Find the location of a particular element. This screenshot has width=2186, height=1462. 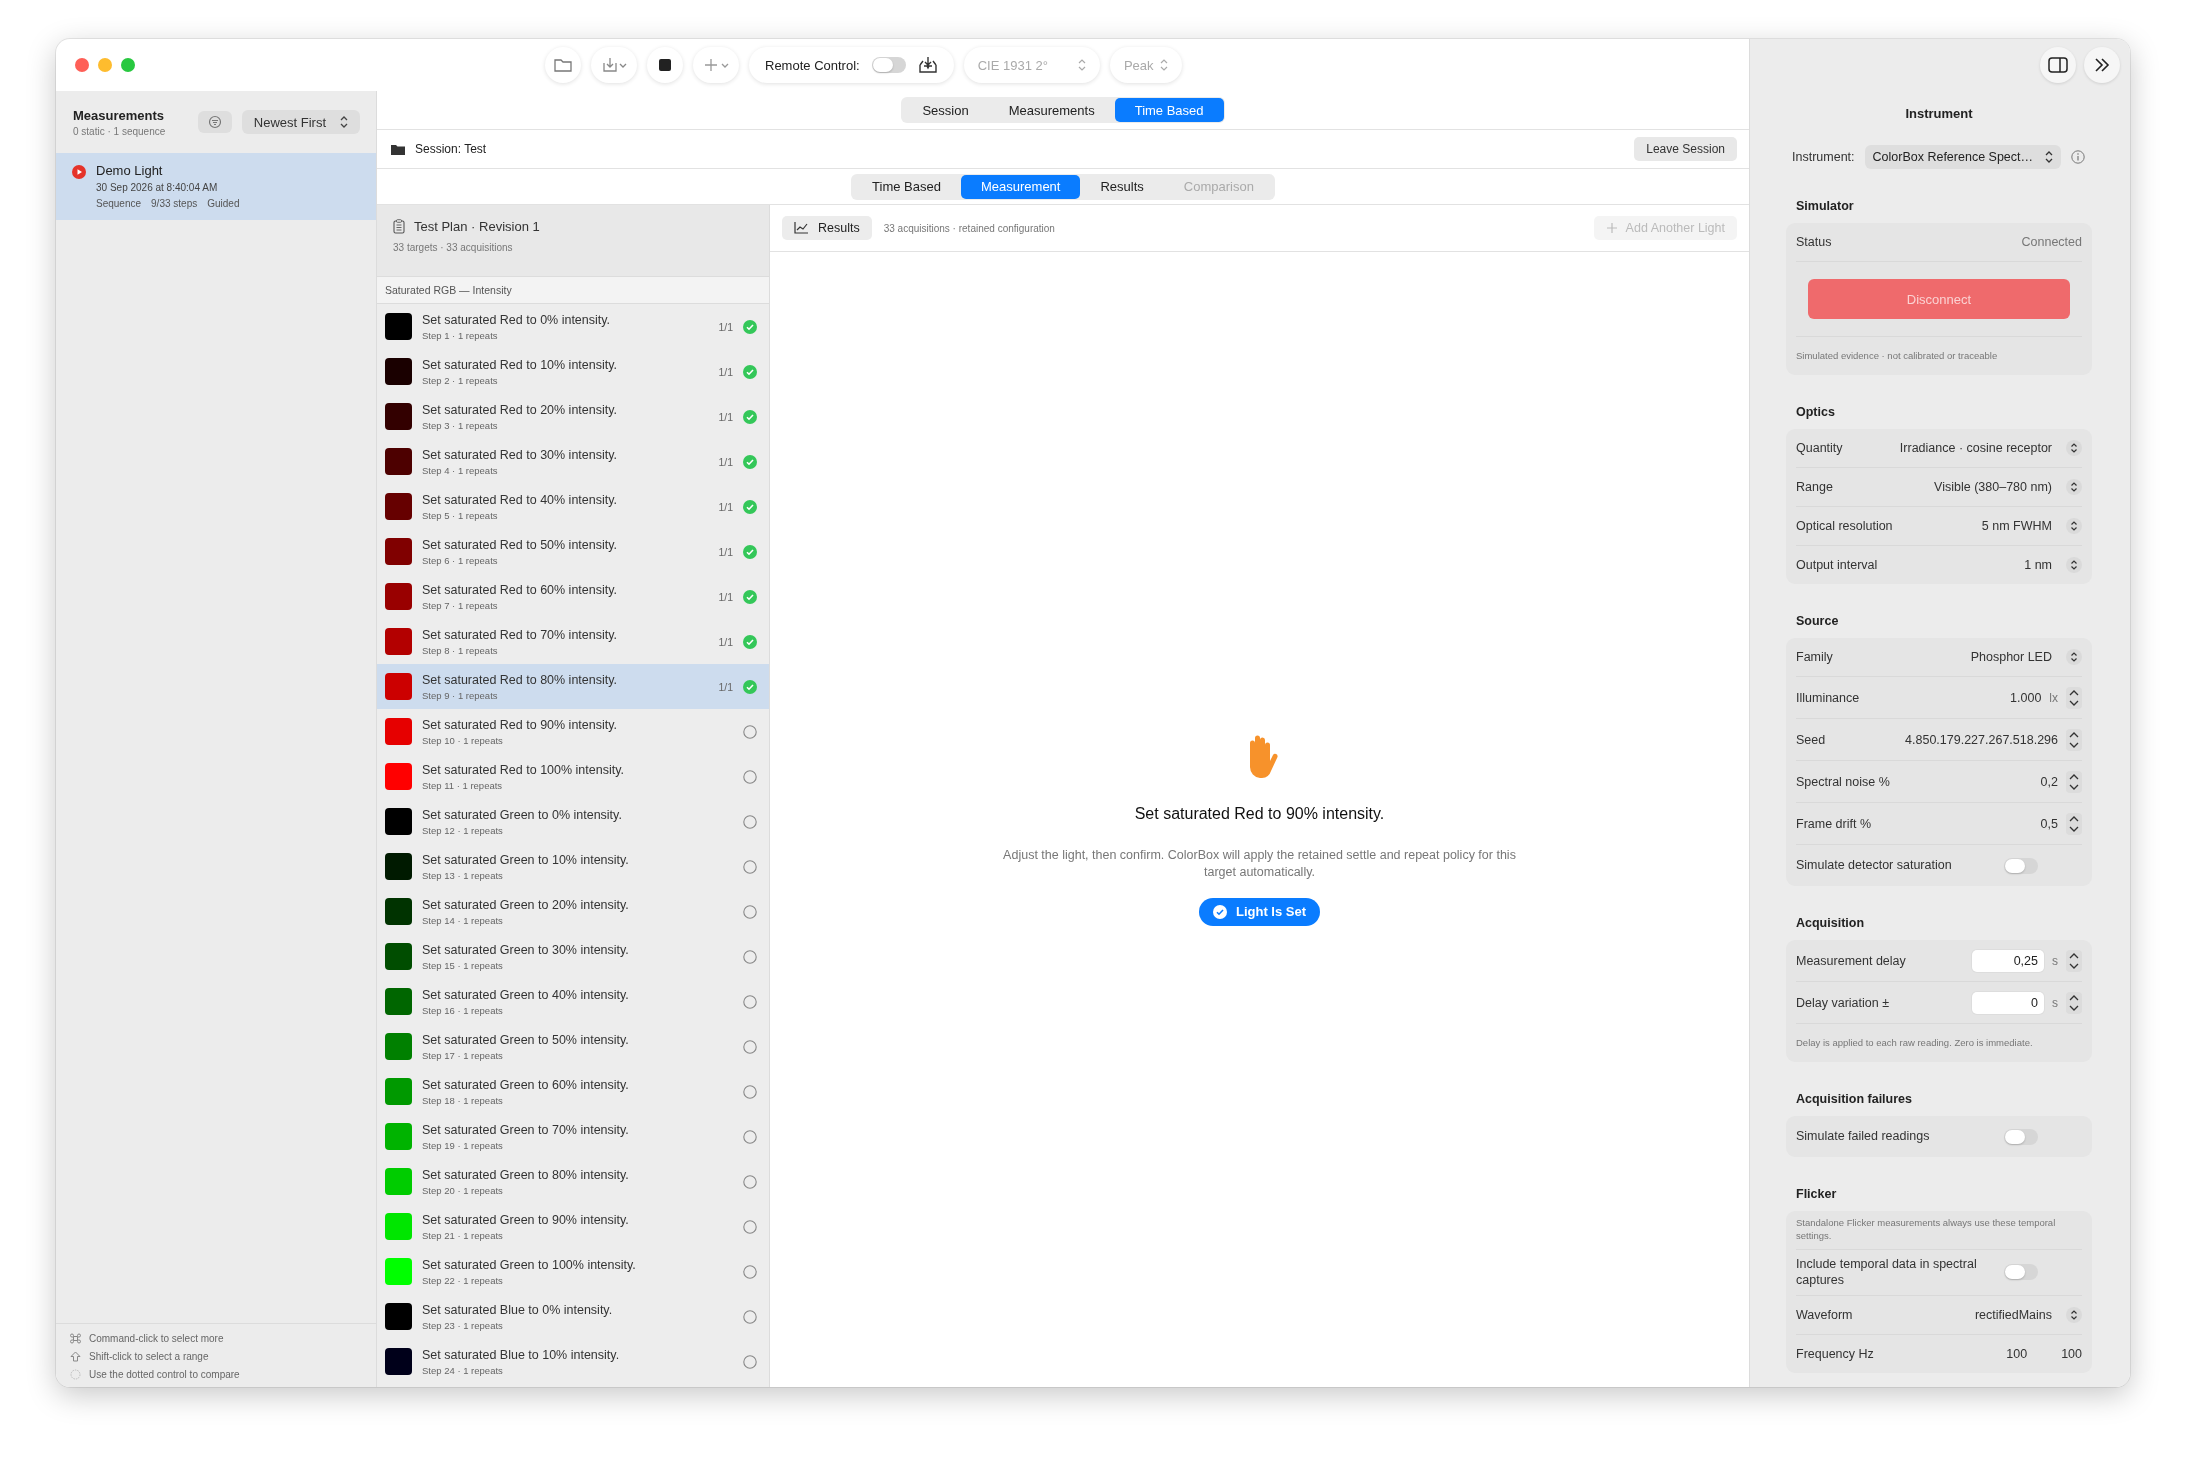

collapse-button is located at coordinates (2102, 65).